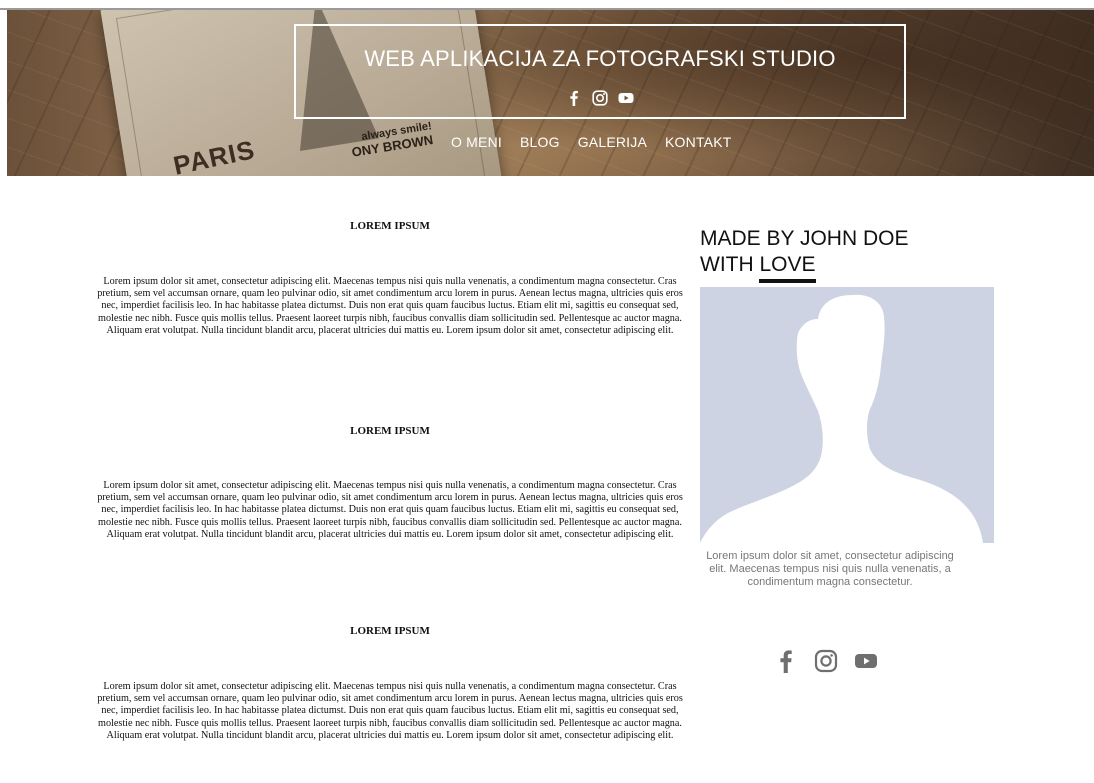  Describe the element at coordinates (847, 254) in the screenshot. I see `about-heading: MADE BY JOHN DOE WITH LOVE` at that location.